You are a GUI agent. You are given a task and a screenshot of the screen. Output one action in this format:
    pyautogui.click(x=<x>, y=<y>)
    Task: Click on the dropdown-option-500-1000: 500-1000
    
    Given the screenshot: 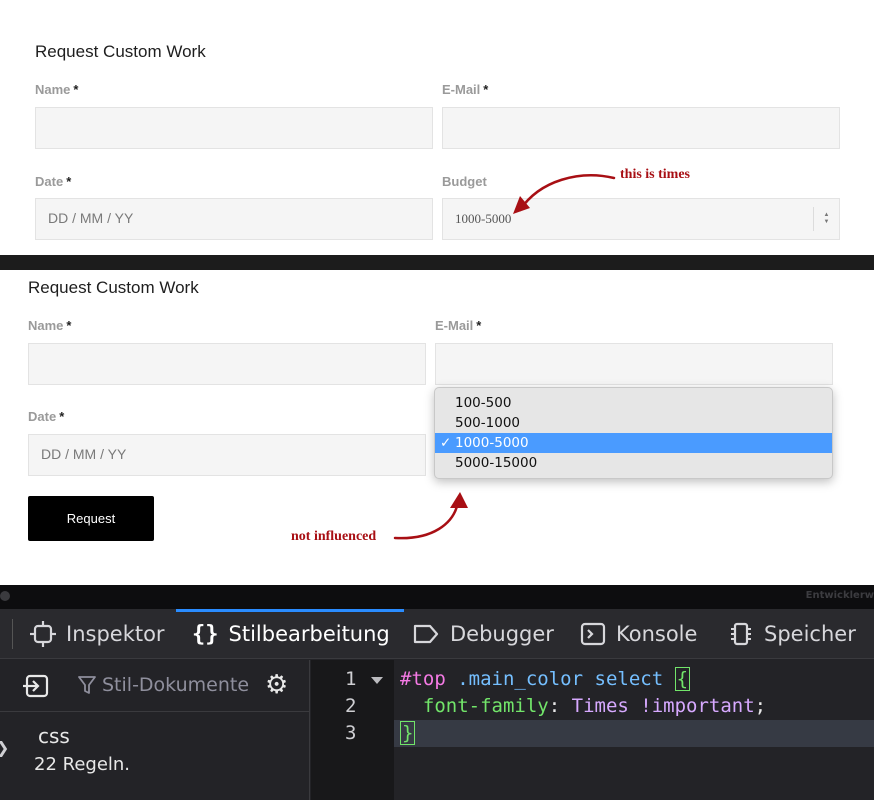 What is the action you would take?
    pyautogui.click(x=633, y=423)
    